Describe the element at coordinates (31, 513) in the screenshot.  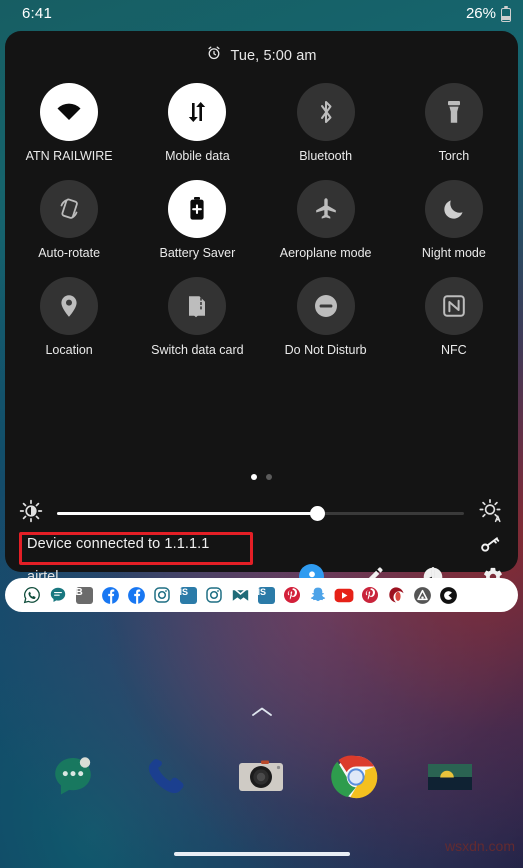
I see `brightness-low-icon` at that location.